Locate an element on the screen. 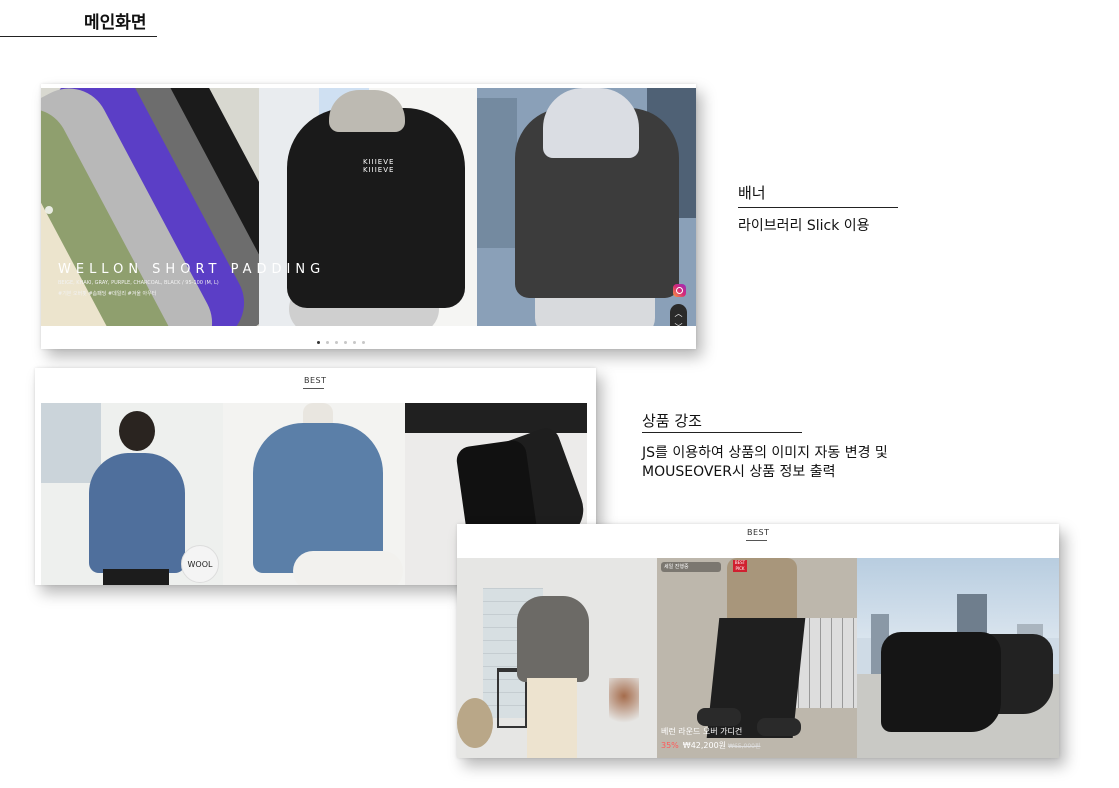 The image size is (1119, 788). instagram-icon is located at coordinates (679, 290).